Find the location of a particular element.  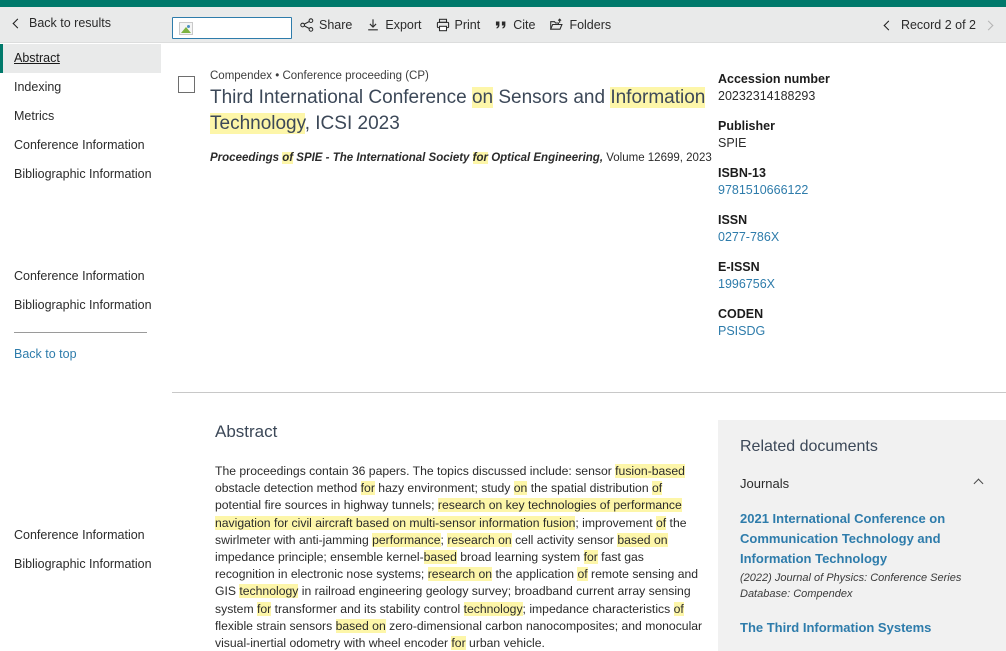

cite-button: Cite is located at coordinates (514, 25).